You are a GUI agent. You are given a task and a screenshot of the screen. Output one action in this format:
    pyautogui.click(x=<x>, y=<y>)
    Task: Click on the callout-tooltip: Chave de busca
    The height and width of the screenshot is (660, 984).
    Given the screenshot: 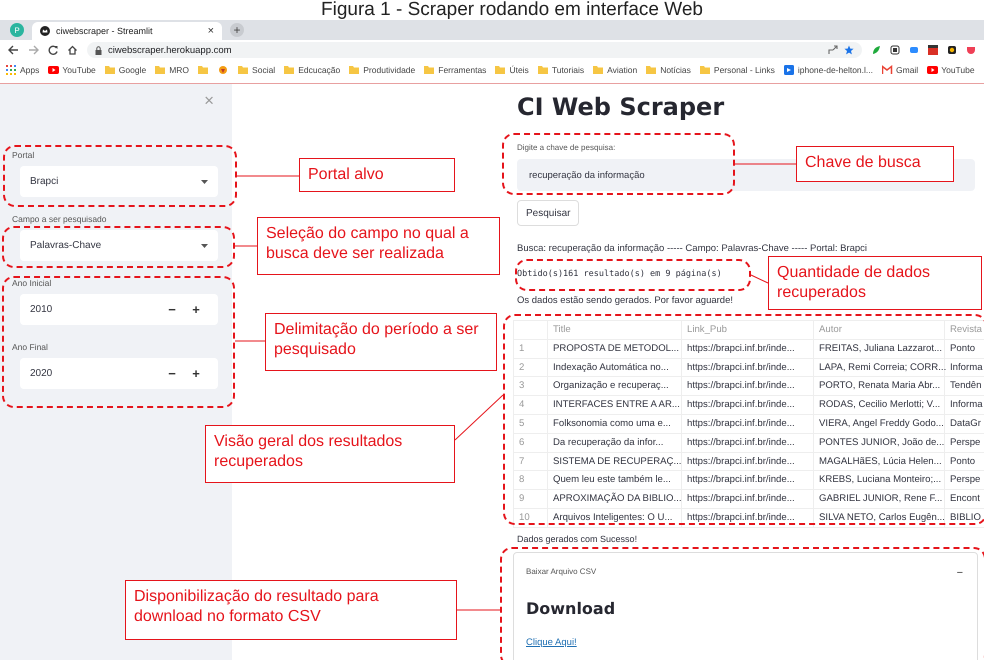 What is the action you would take?
    pyautogui.click(x=875, y=164)
    